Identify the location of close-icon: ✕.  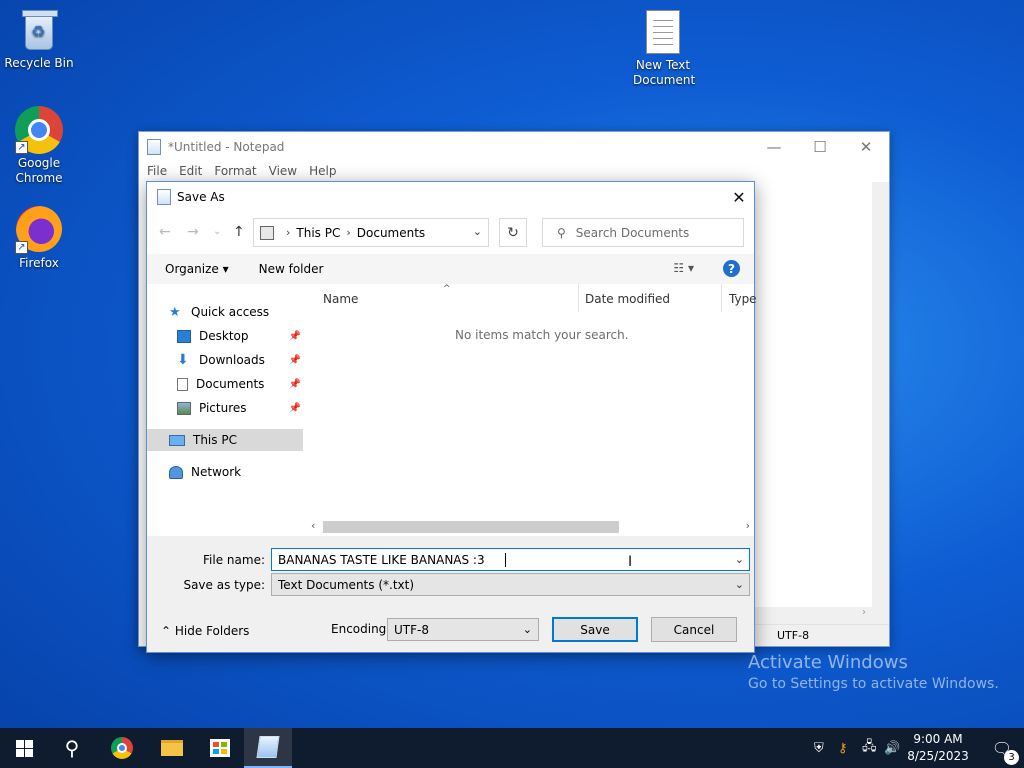
(739, 197).